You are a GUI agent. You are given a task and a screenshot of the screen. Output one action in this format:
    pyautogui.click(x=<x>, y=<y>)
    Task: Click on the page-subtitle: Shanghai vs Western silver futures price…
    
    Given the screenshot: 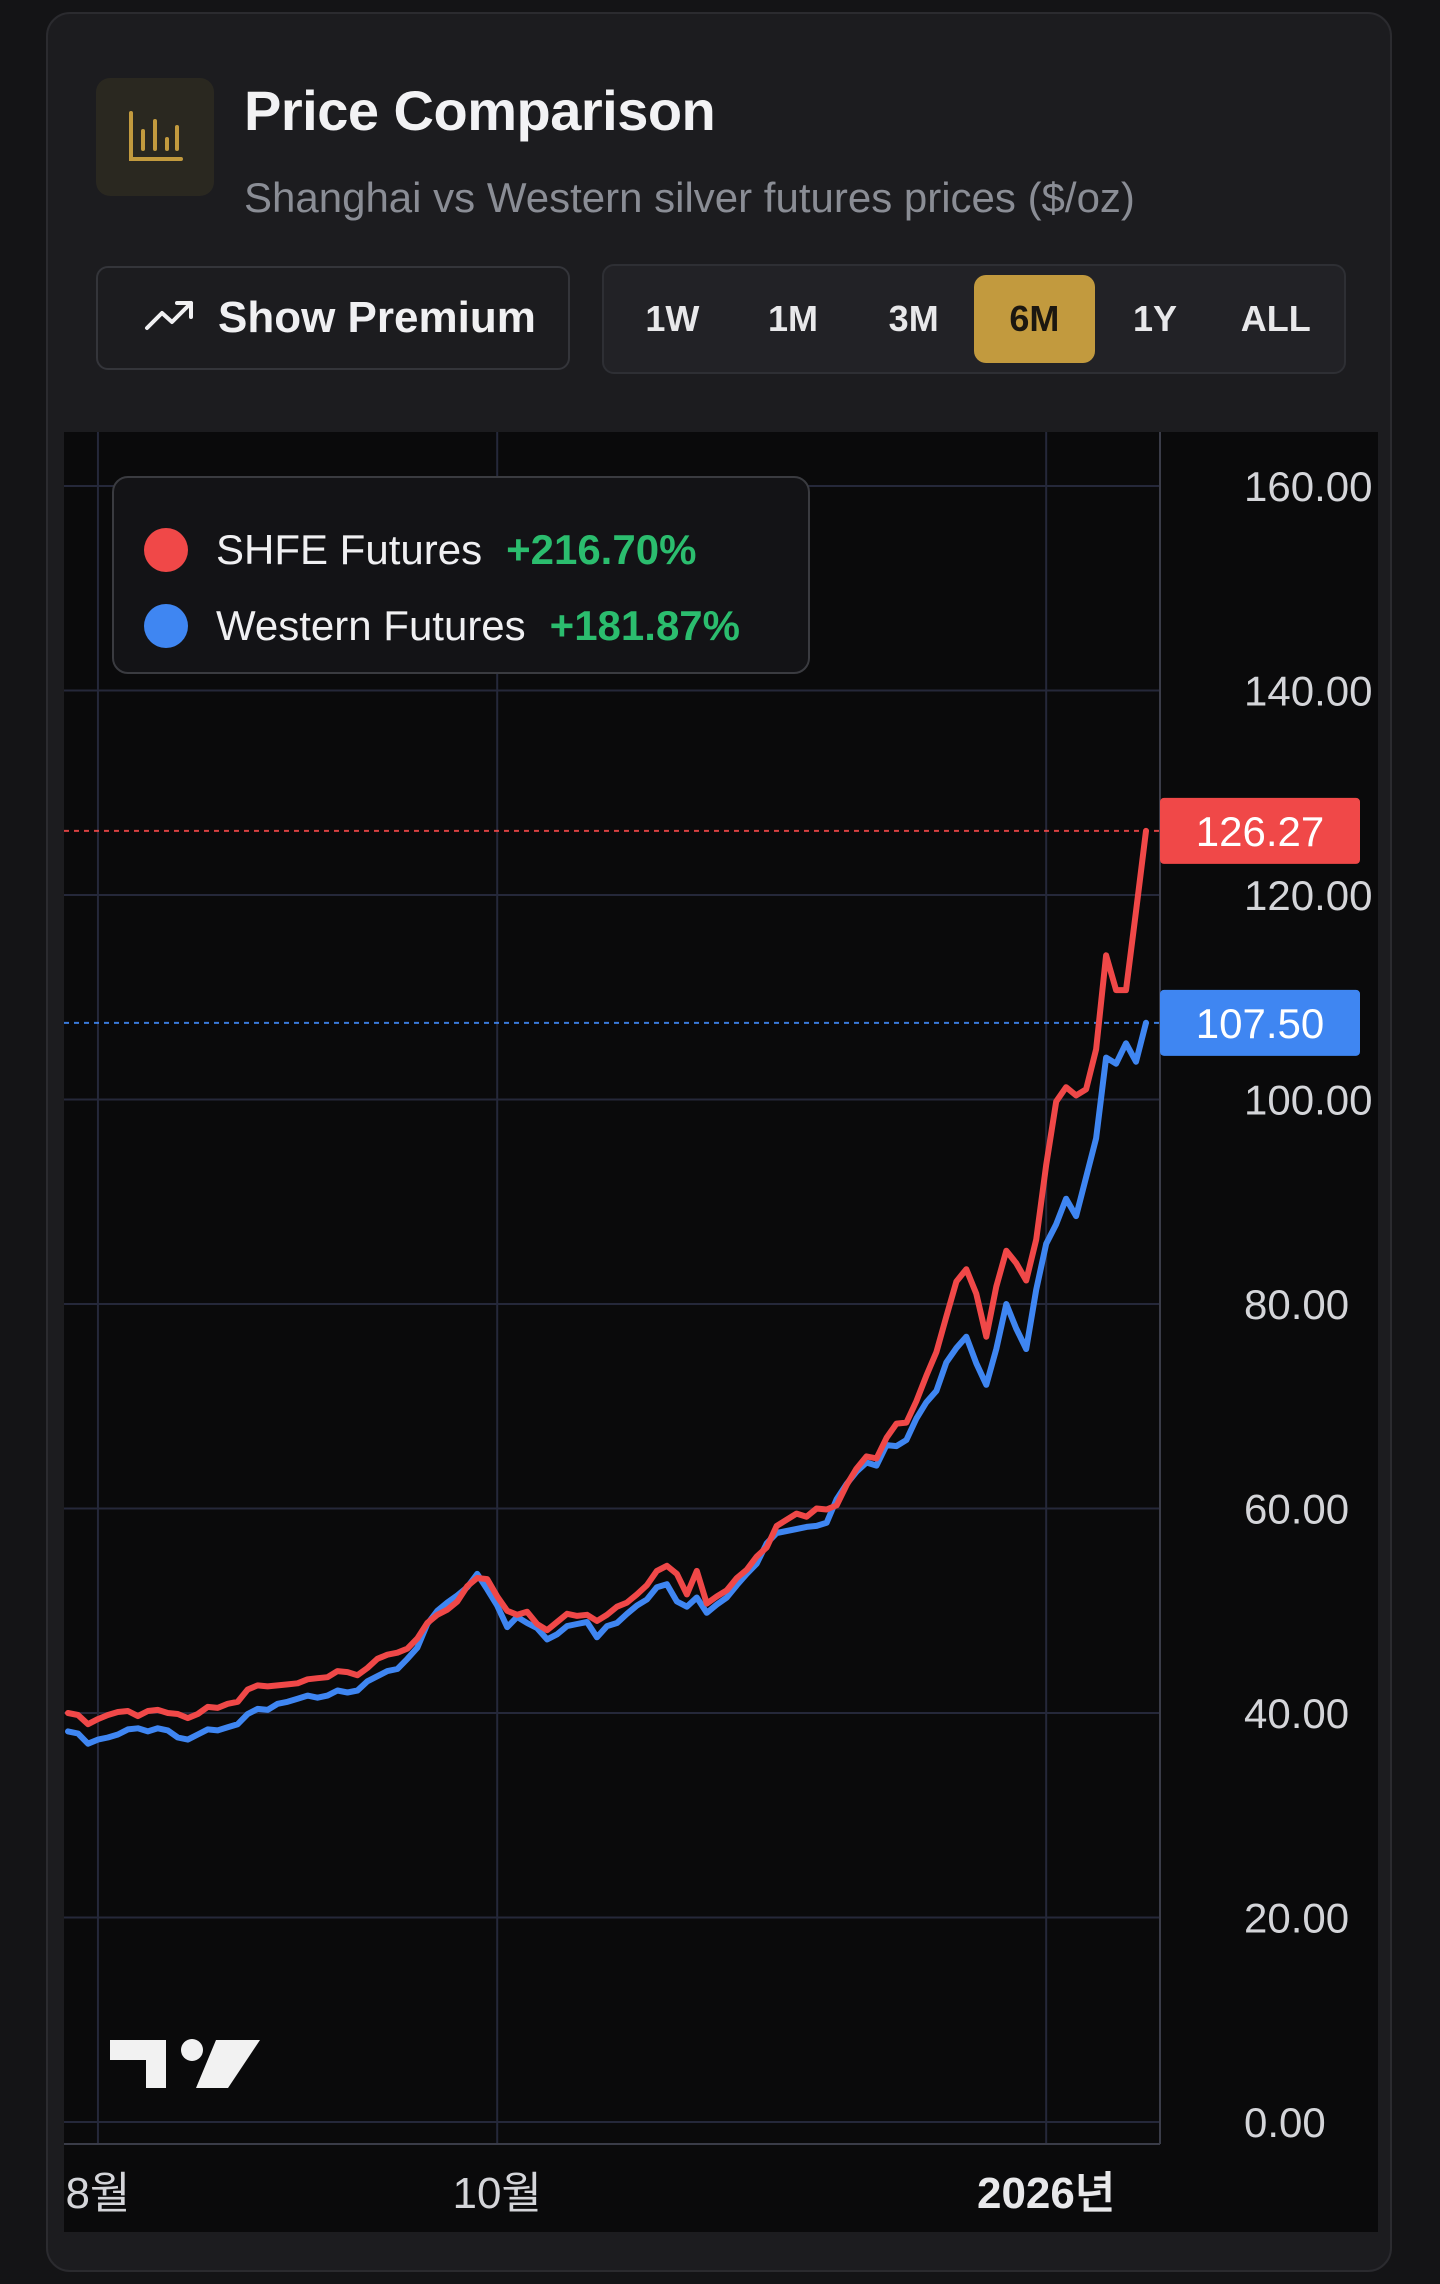 What is the action you would take?
    pyautogui.click(x=689, y=197)
    